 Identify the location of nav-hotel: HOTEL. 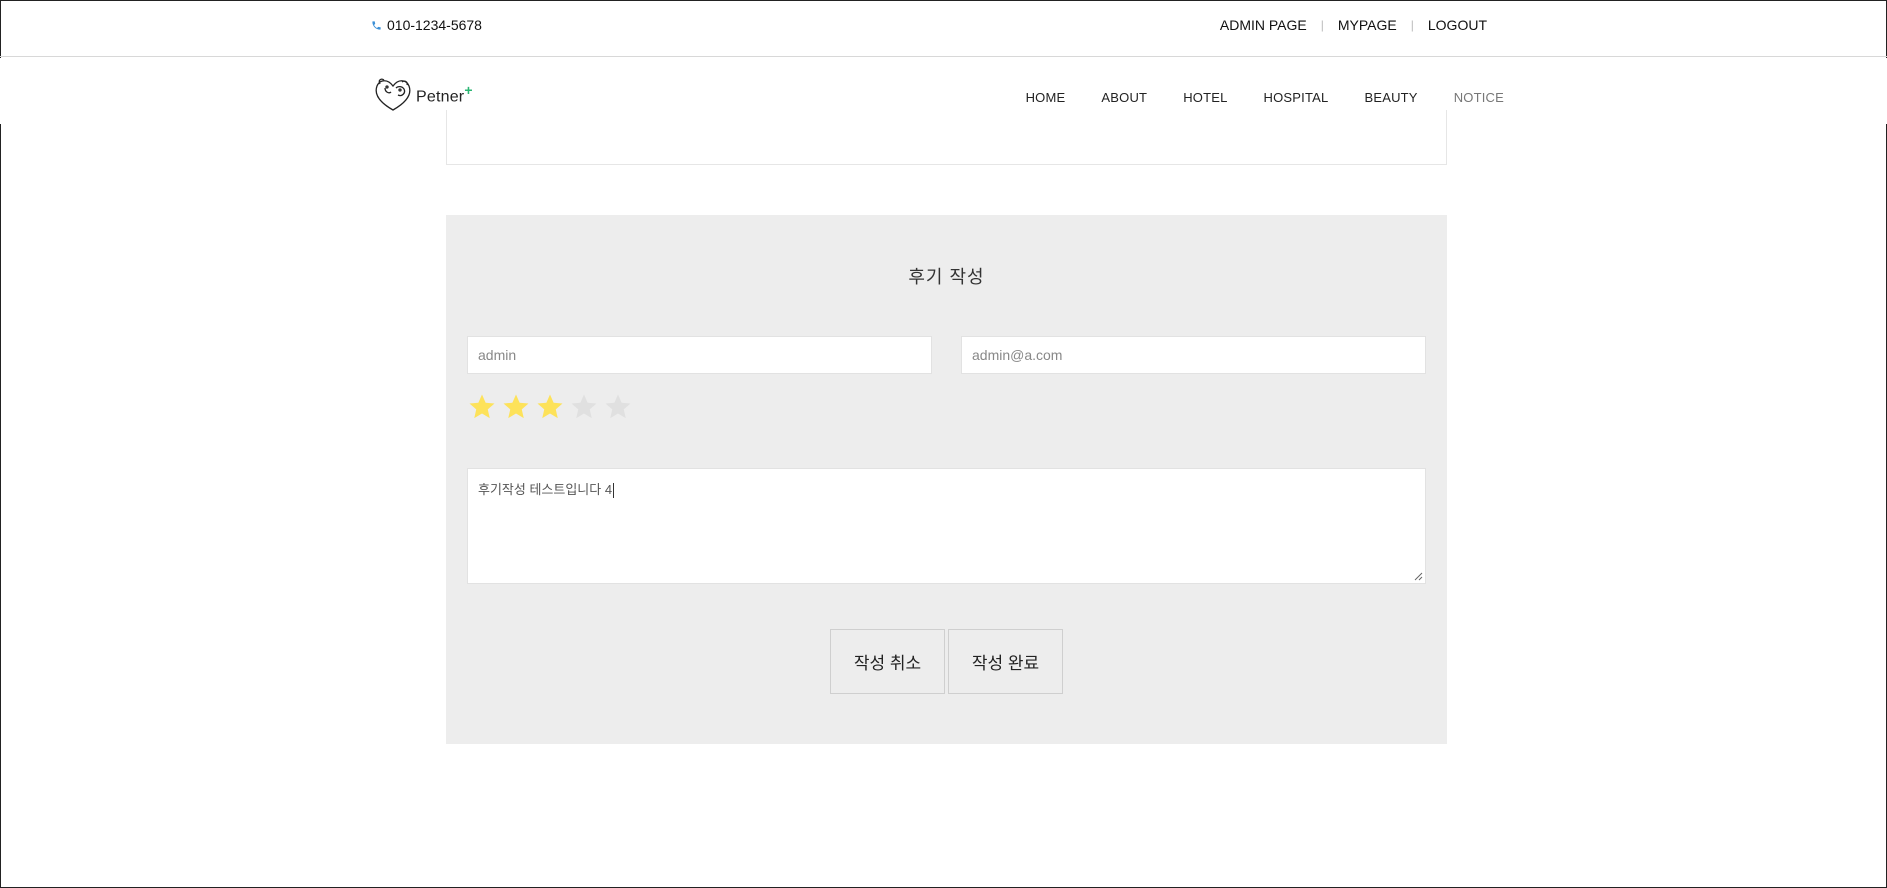
(1205, 97).